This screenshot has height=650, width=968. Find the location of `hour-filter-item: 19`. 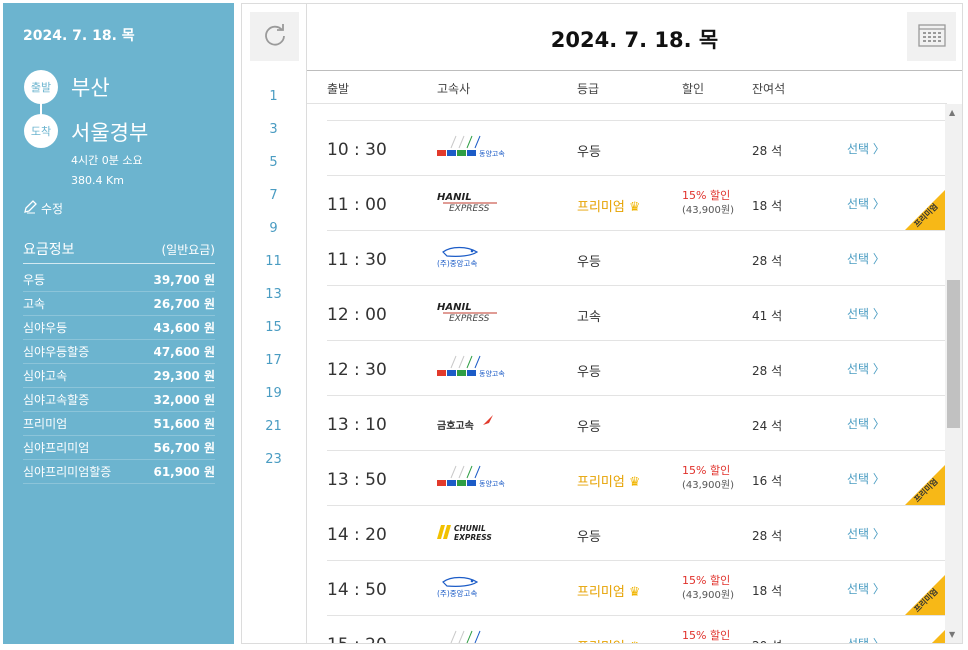

hour-filter-item: 19 is located at coordinates (273, 393).